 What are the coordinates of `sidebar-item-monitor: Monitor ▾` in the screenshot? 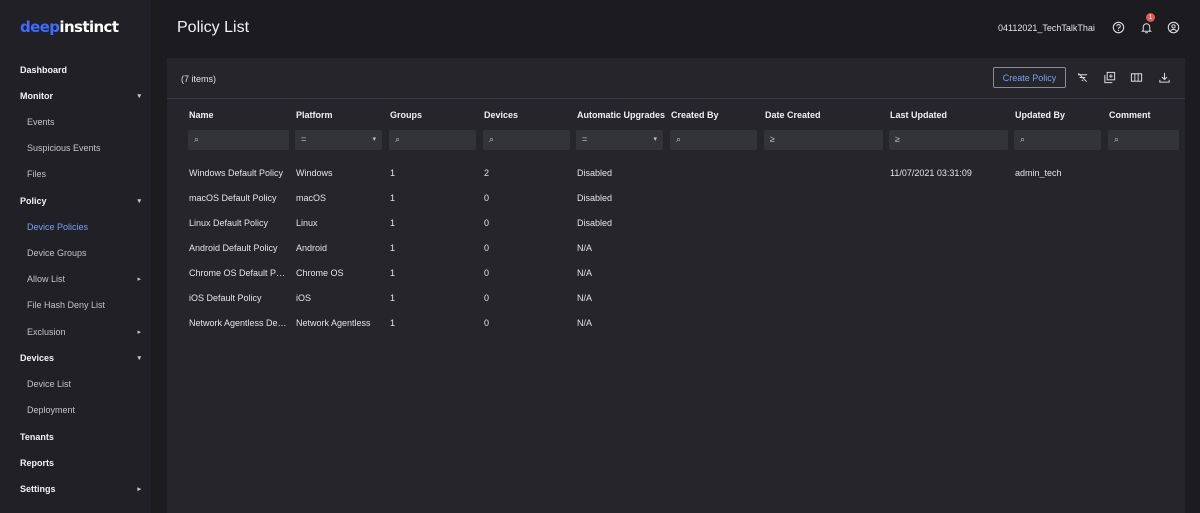 It's located at (75, 96).